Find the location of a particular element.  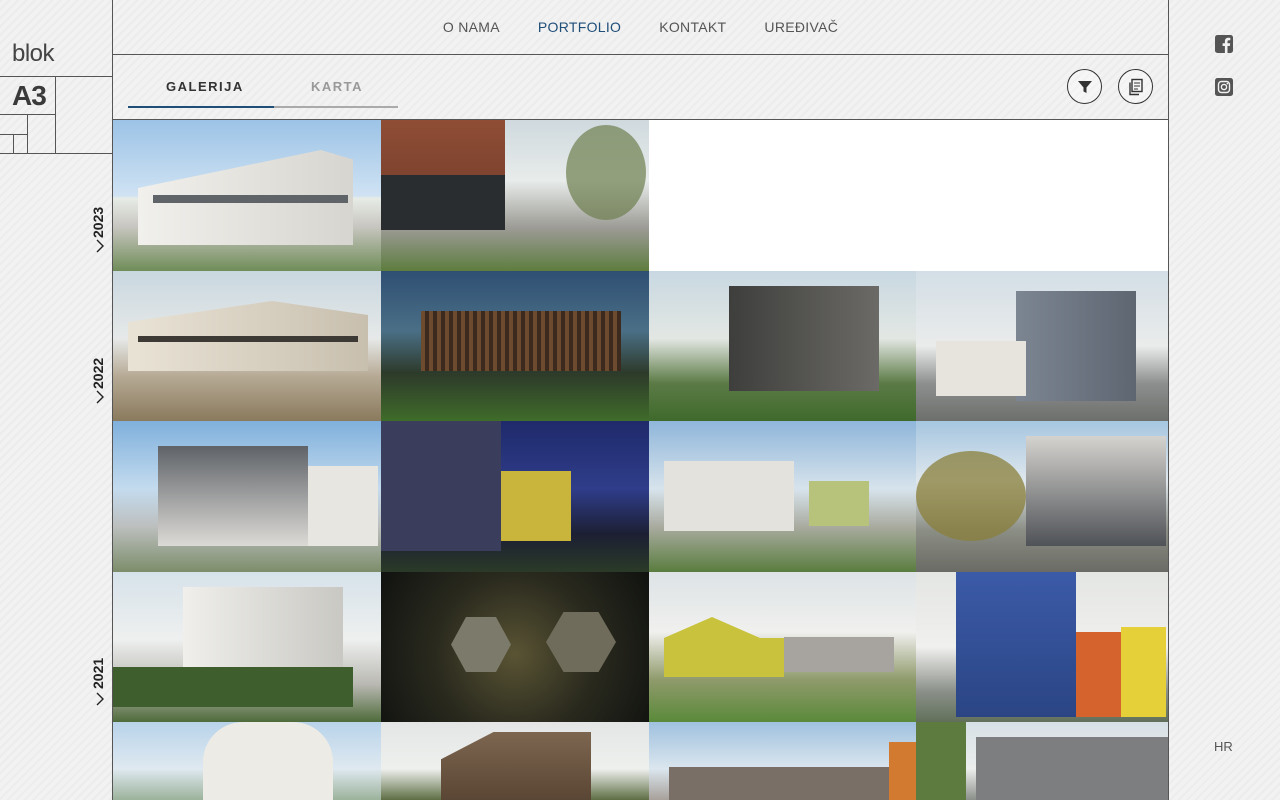

nav-link-contact: KONTAKT is located at coordinates (692, 27).